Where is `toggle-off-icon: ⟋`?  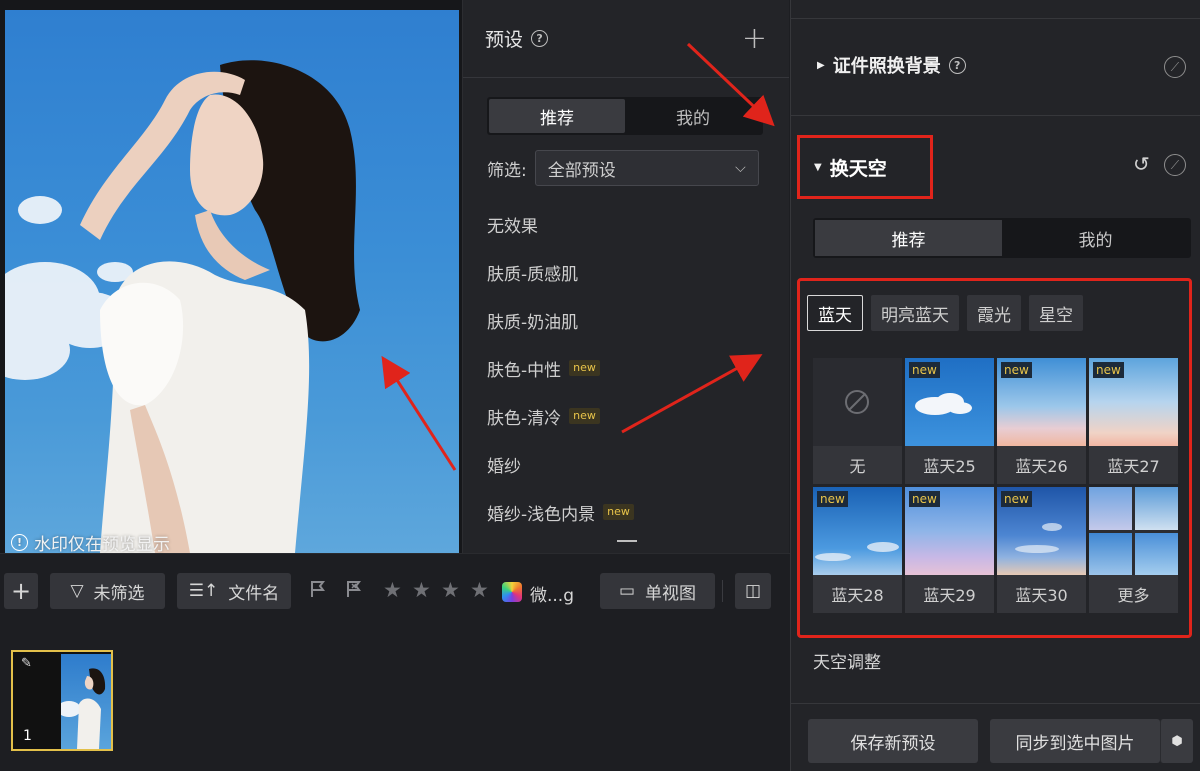
toggle-off-icon: ⟋ is located at coordinates (1175, 67).